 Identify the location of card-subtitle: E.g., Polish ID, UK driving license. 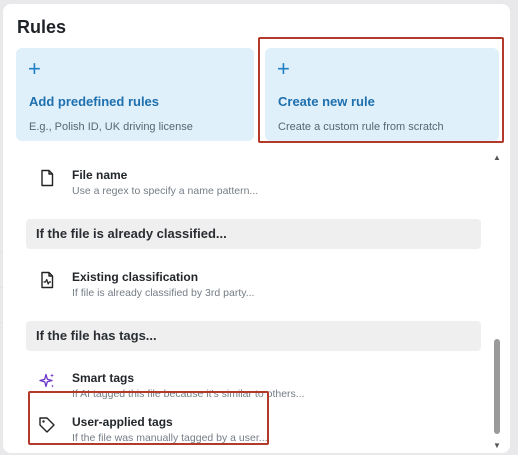
(111, 127).